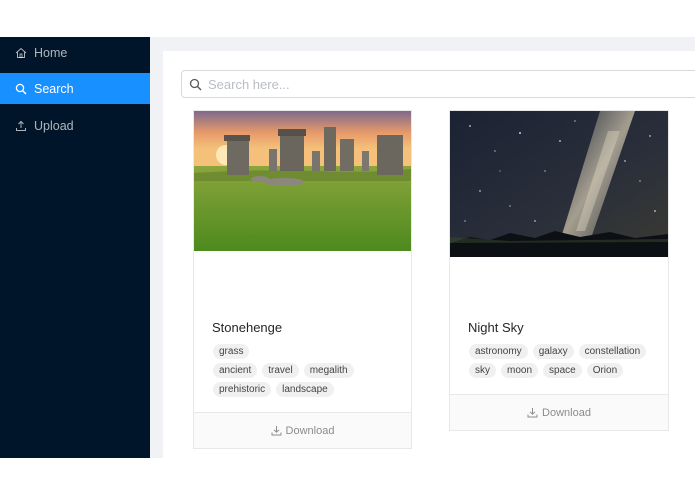 The height and width of the screenshot is (494, 695). I want to click on upload-icon, so click(21, 126).